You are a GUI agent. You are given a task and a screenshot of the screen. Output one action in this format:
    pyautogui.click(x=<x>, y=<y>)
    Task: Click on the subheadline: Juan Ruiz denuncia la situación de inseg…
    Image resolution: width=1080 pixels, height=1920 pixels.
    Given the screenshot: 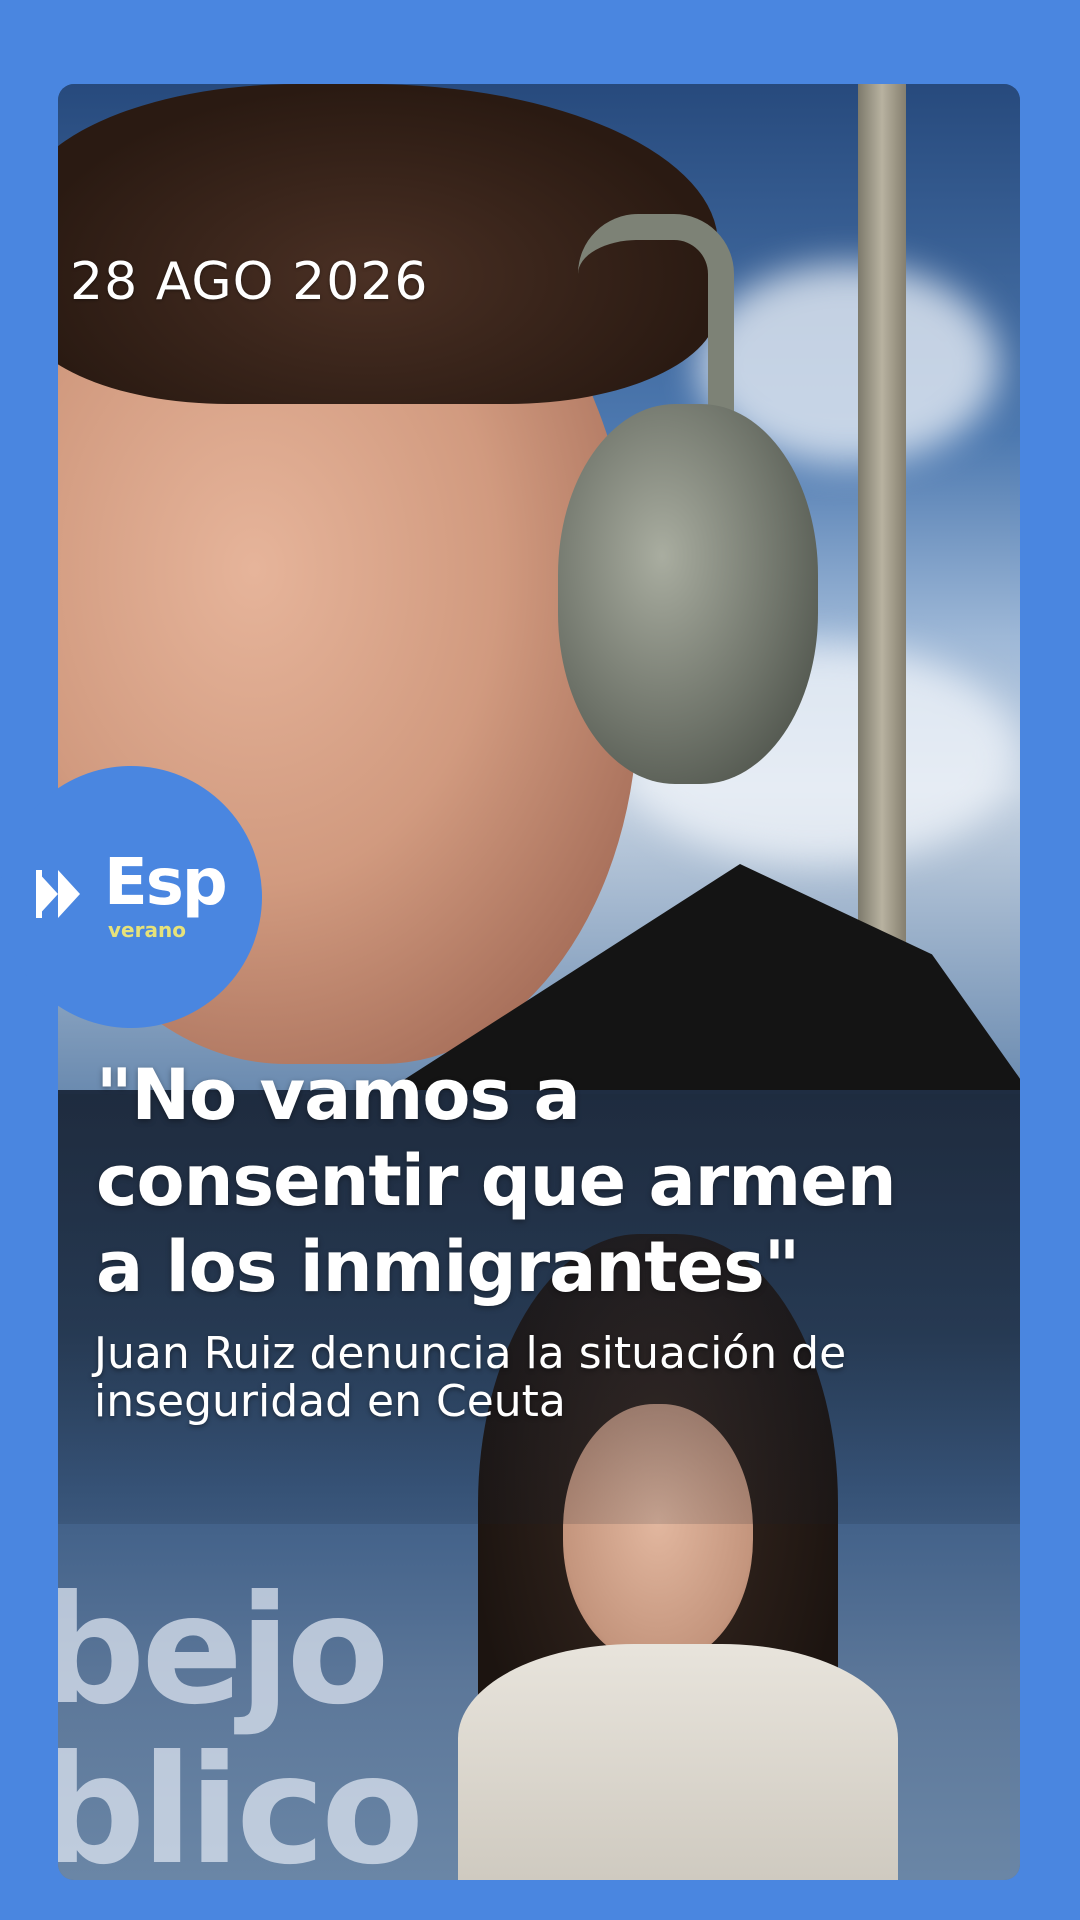 What is the action you would take?
    pyautogui.click(x=534, y=1378)
    